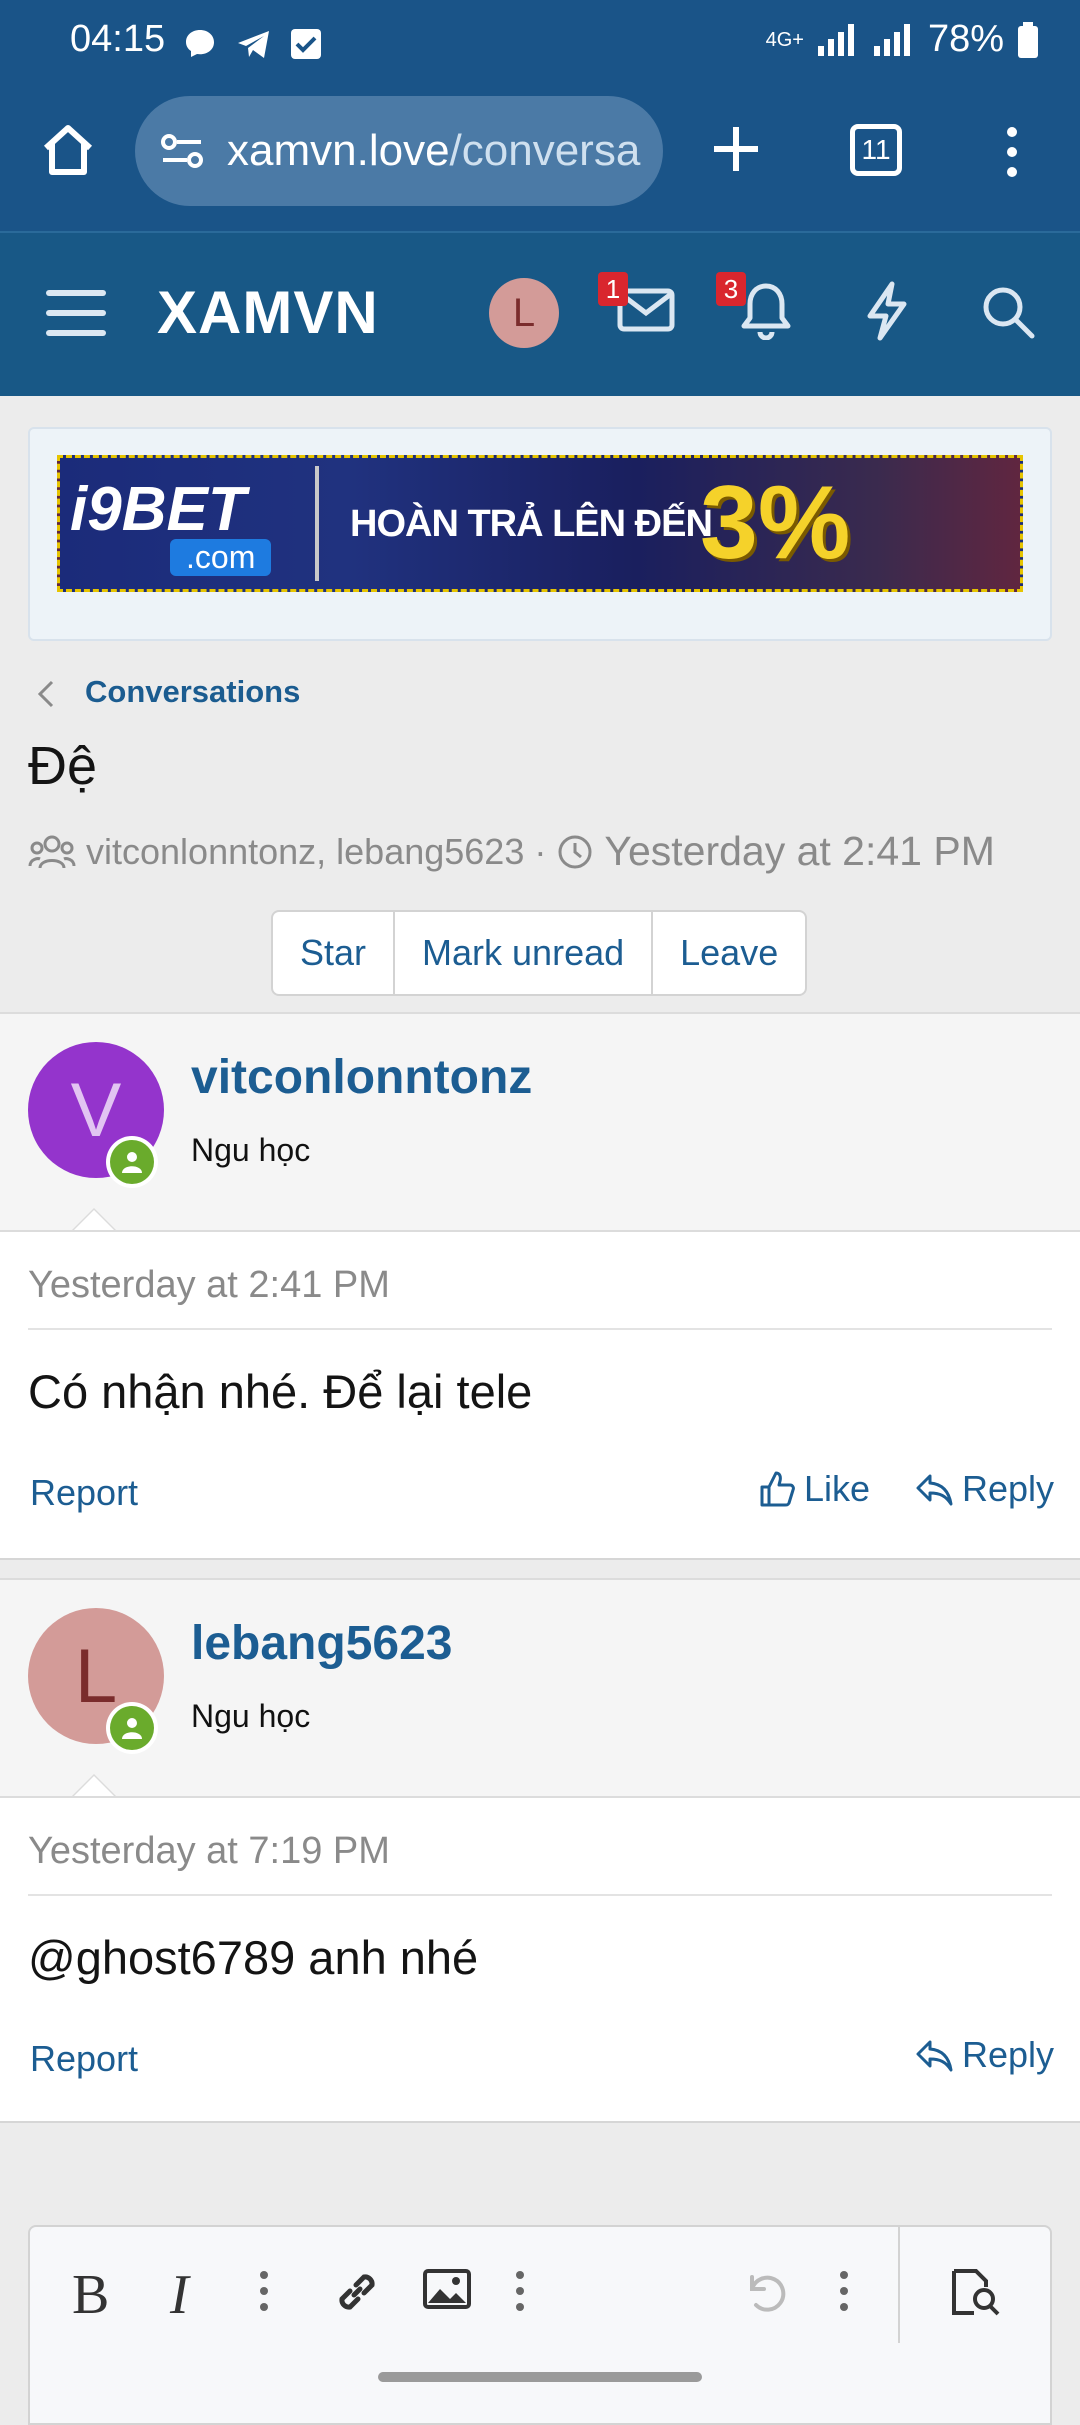 The width and height of the screenshot is (1080, 2425). What do you see at coordinates (200, 43) in the screenshot?
I see `messenger-icon` at bounding box center [200, 43].